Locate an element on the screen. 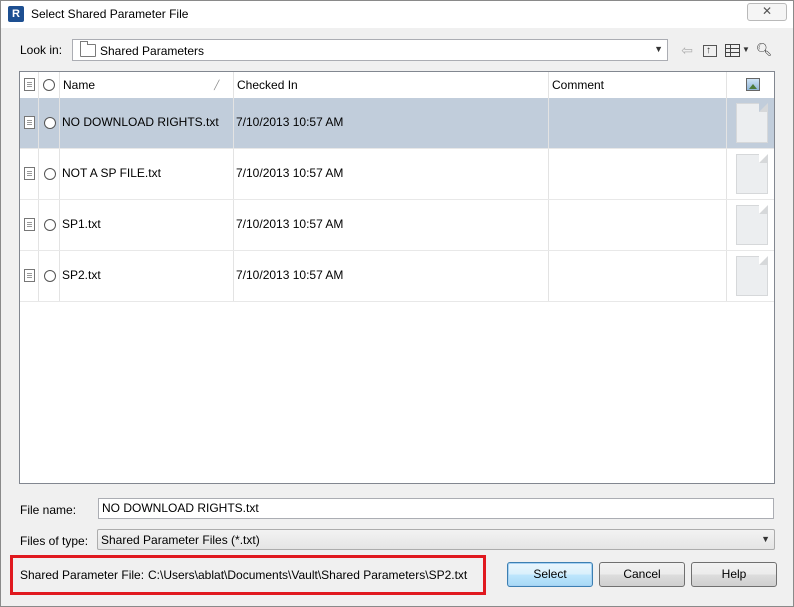 The image size is (794, 607). header-status is located at coordinates (49, 85).